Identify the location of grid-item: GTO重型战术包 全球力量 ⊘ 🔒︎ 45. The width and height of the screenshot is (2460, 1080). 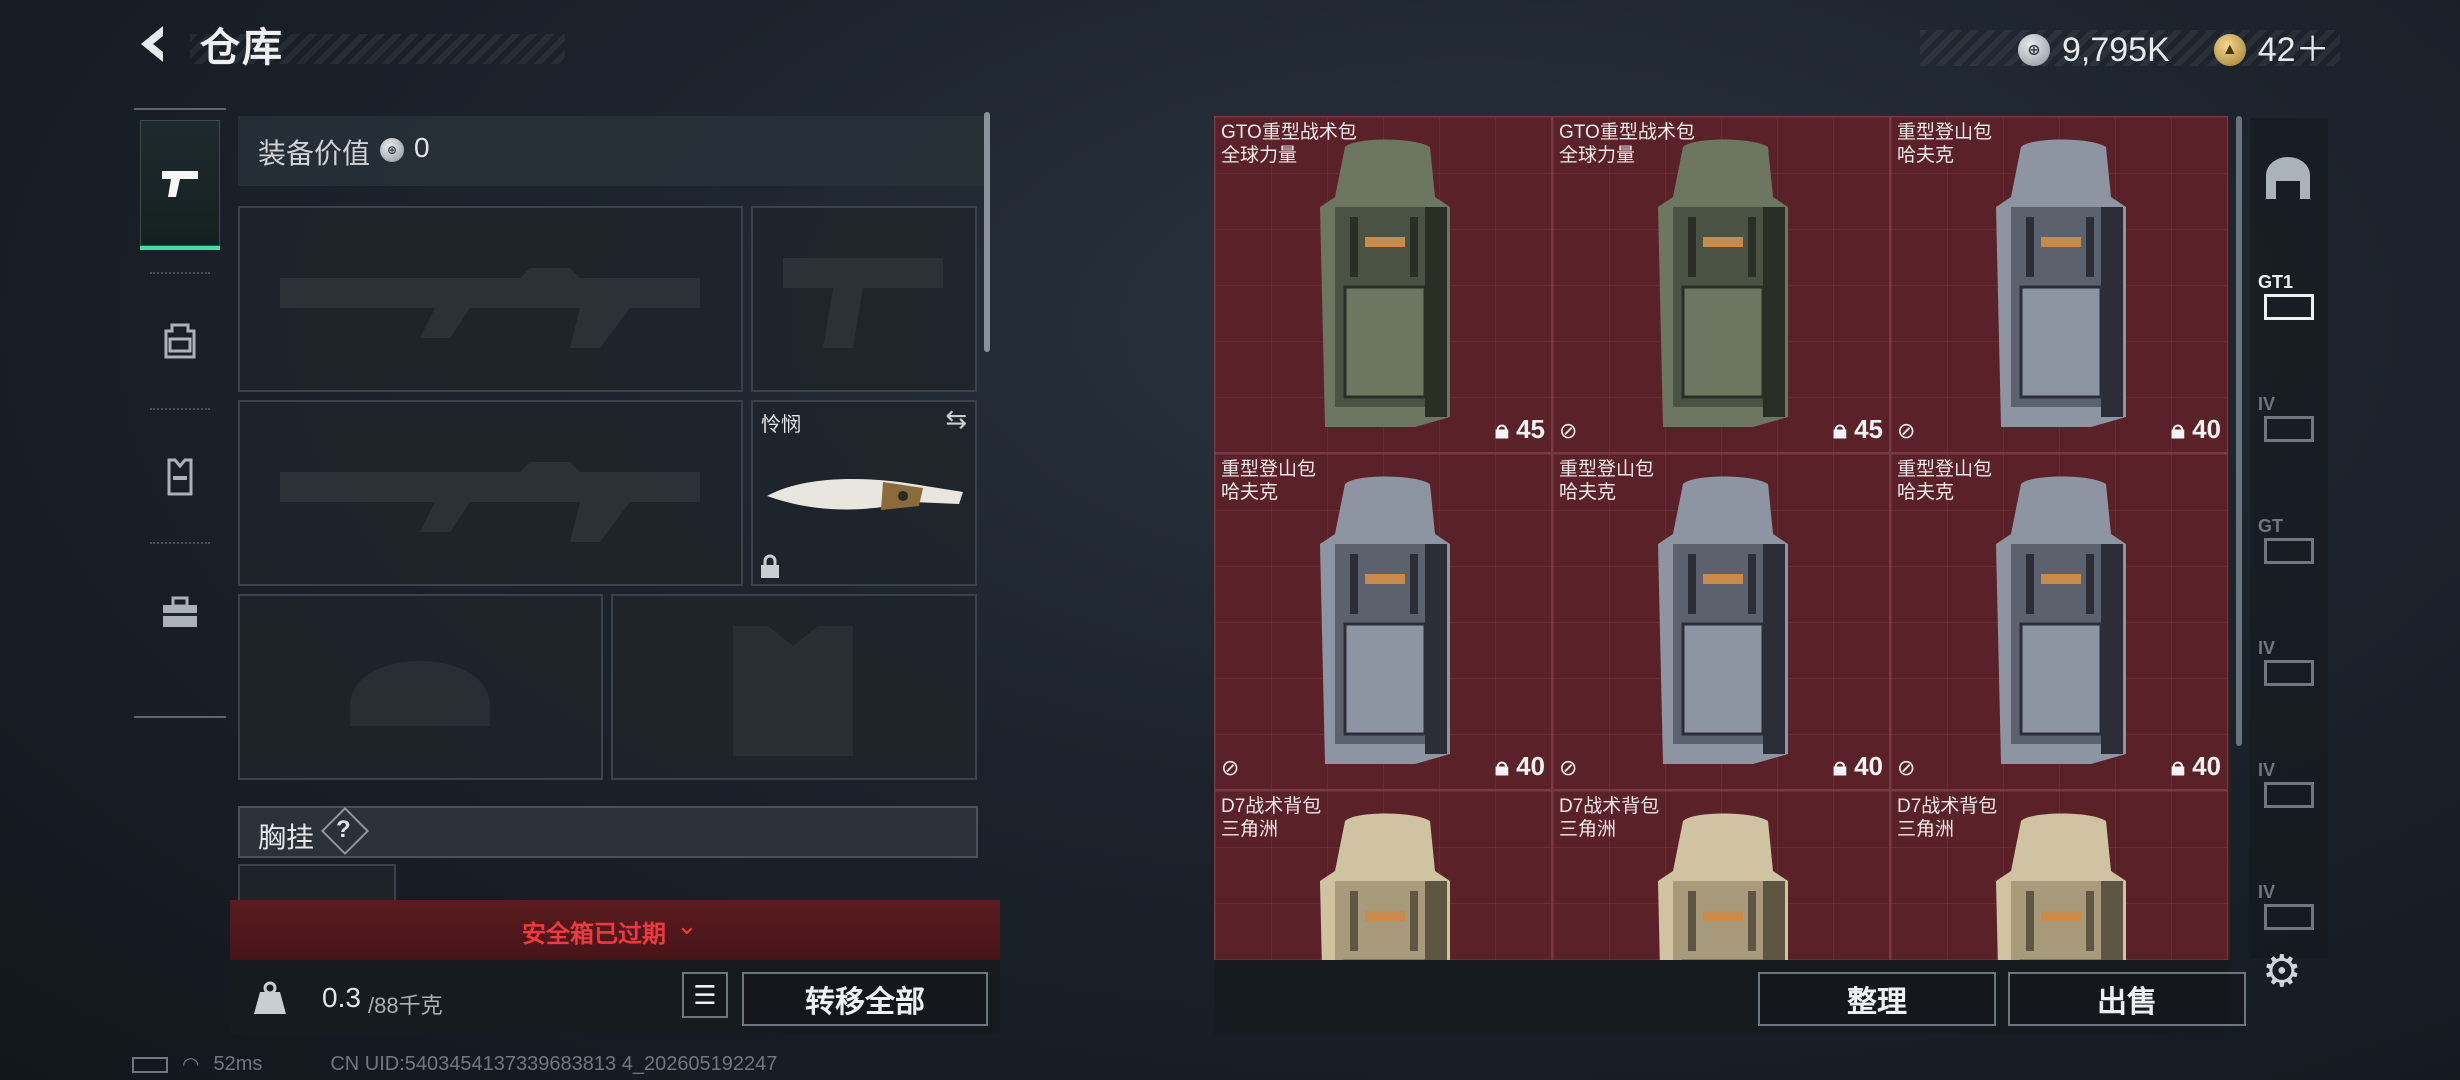
(1721, 284).